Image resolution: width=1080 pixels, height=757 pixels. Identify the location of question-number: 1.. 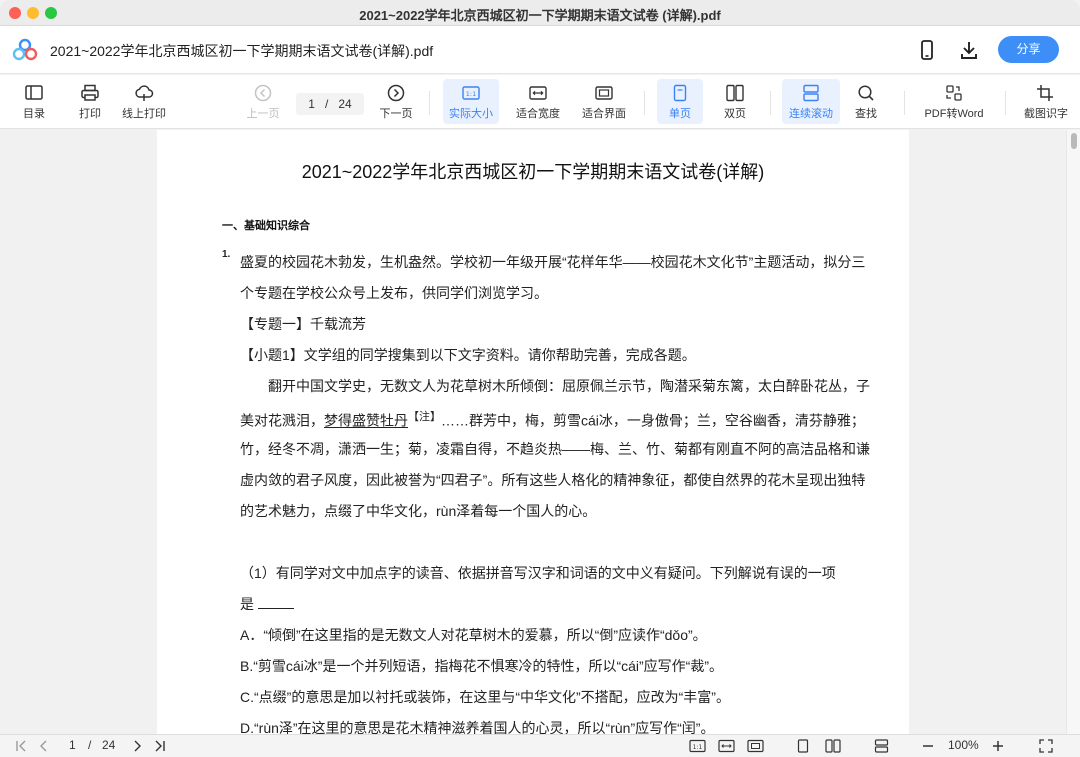
(226, 254).